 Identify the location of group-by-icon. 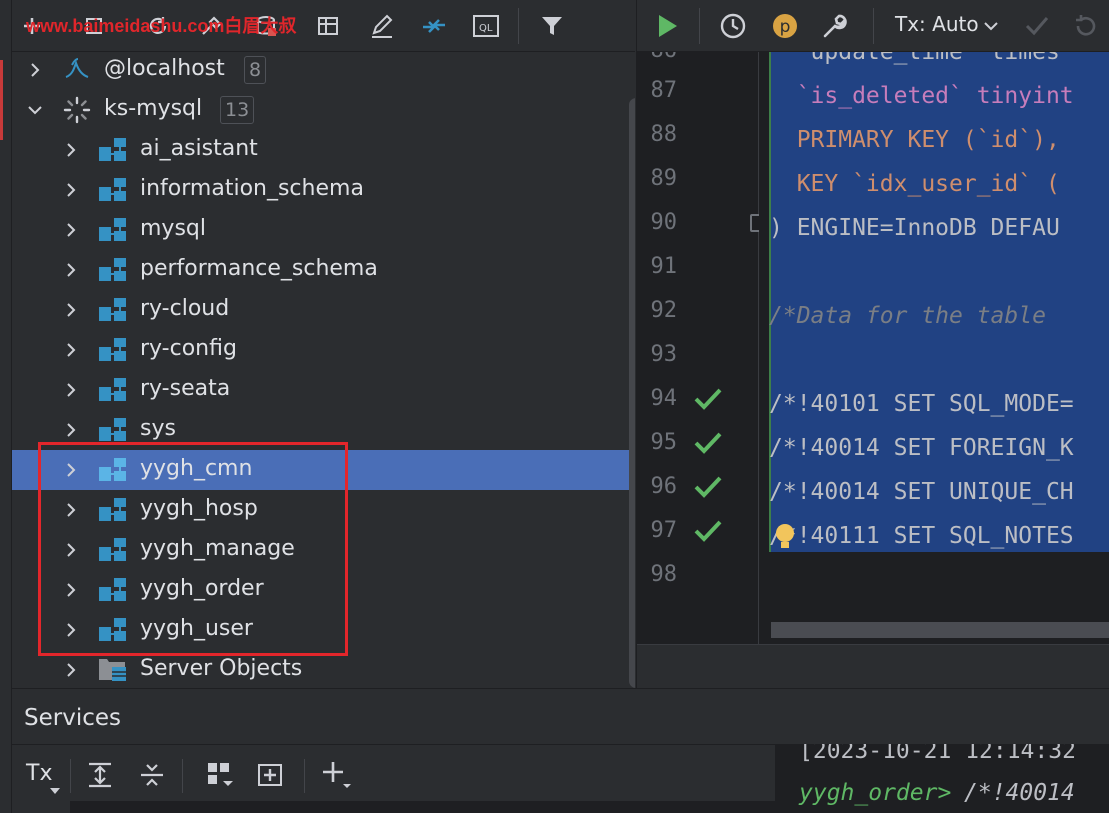
(220, 775).